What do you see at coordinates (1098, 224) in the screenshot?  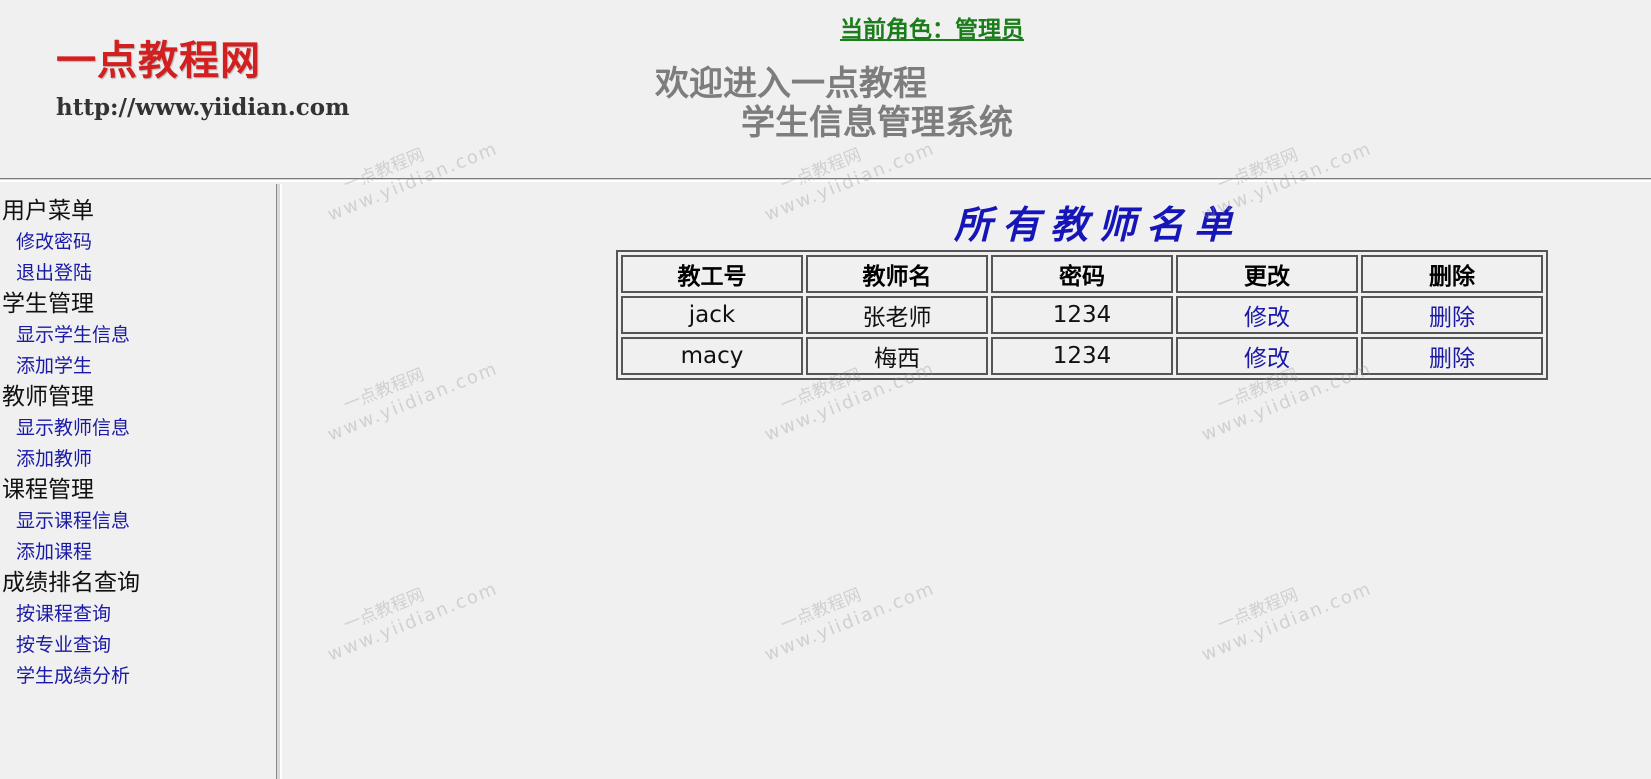 I see `page-title: 所有教师名单` at bounding box center [1098, 224].